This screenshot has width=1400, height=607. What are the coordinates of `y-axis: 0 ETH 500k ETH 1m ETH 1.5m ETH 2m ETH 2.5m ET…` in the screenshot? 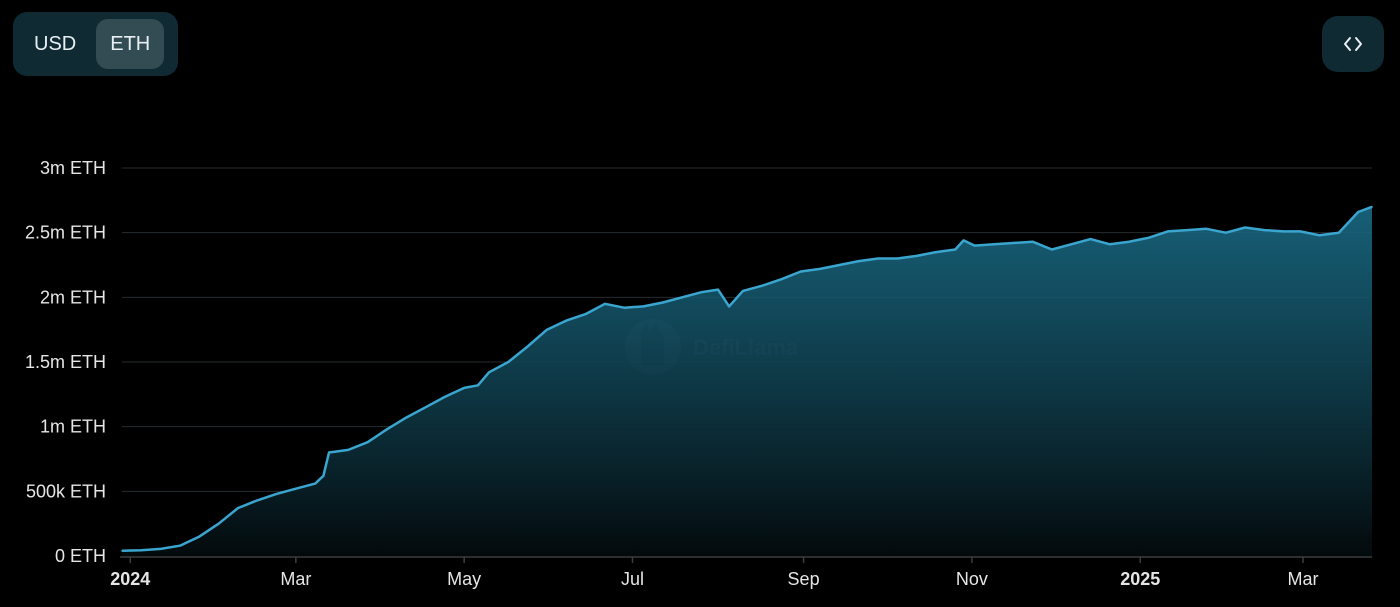 It's located at (65, 362).